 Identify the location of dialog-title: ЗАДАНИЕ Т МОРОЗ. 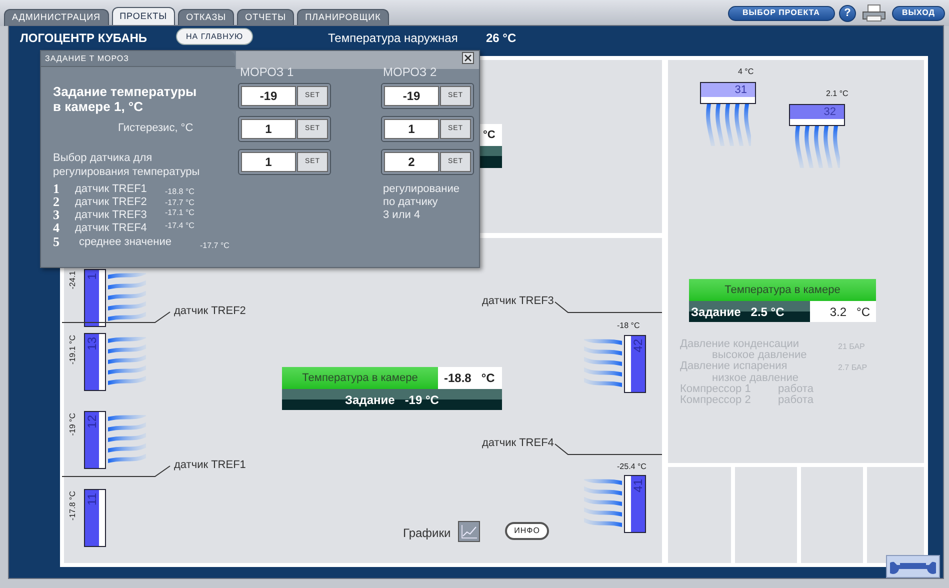
(138, 59).